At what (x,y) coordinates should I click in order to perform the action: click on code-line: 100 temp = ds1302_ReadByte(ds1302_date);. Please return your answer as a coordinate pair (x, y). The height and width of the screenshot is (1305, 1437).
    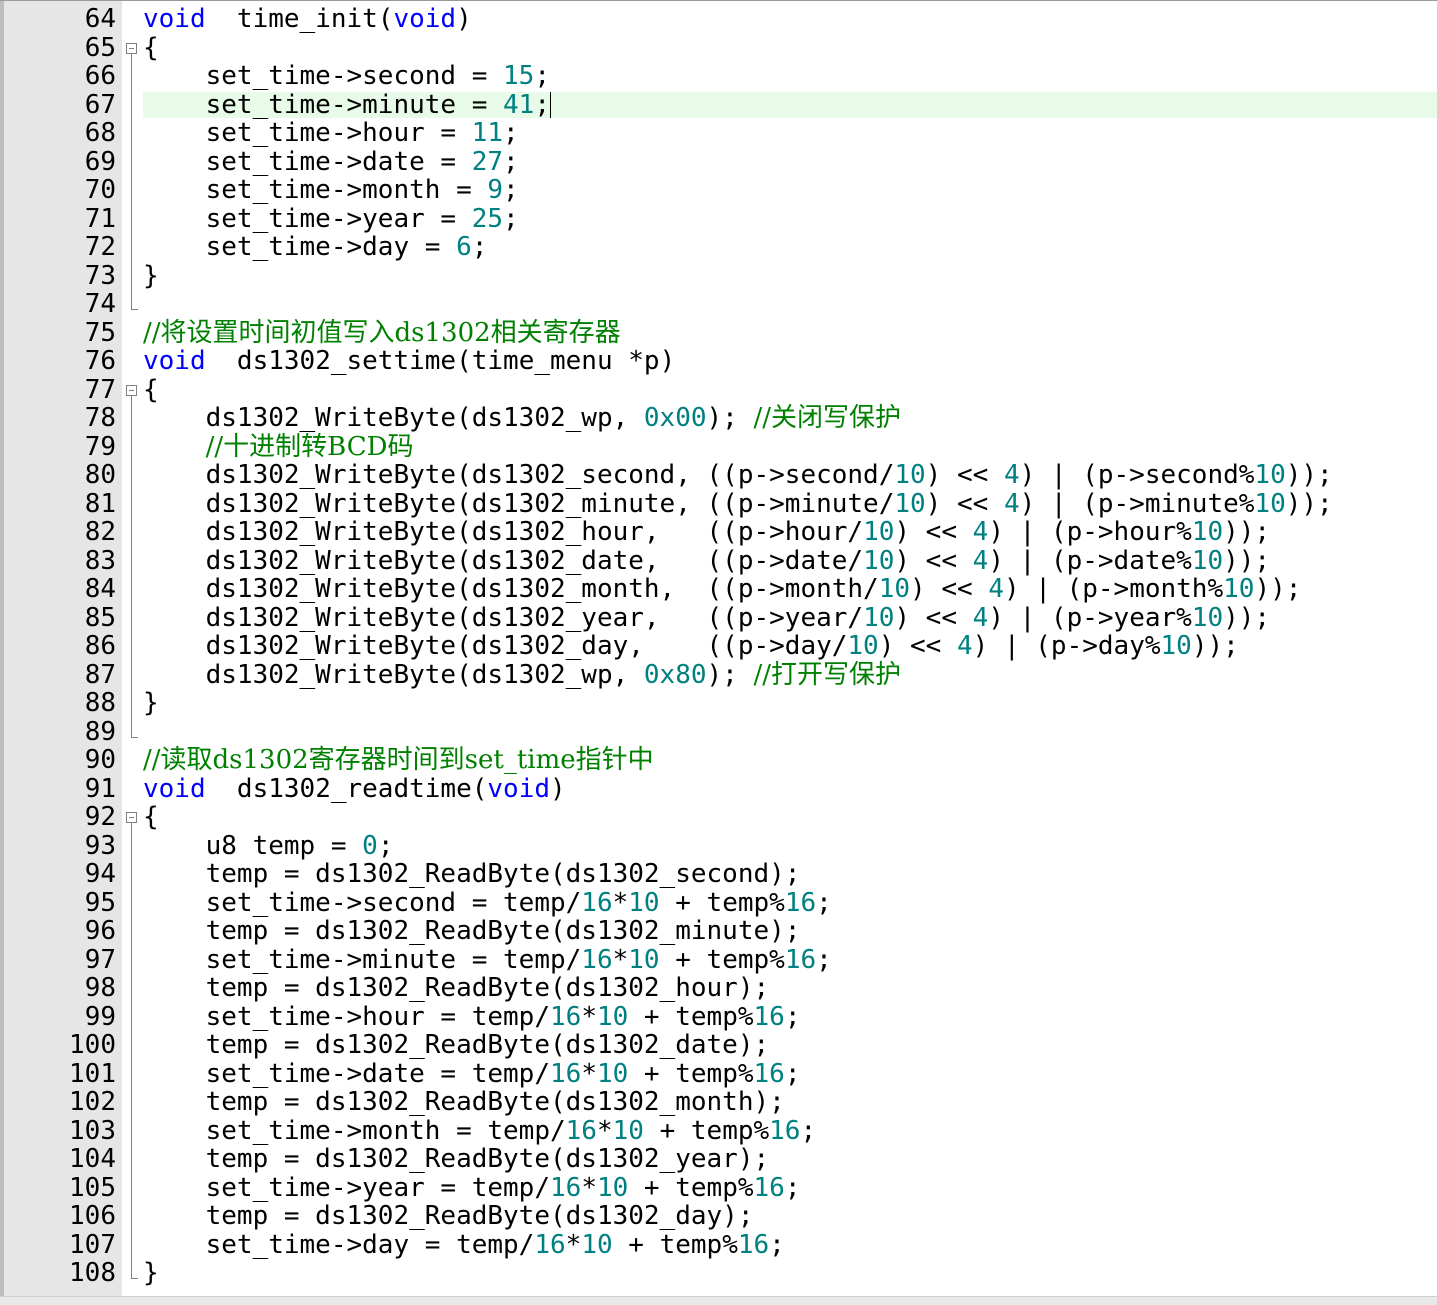
    Looking at the image, I should click on (718, 1045).